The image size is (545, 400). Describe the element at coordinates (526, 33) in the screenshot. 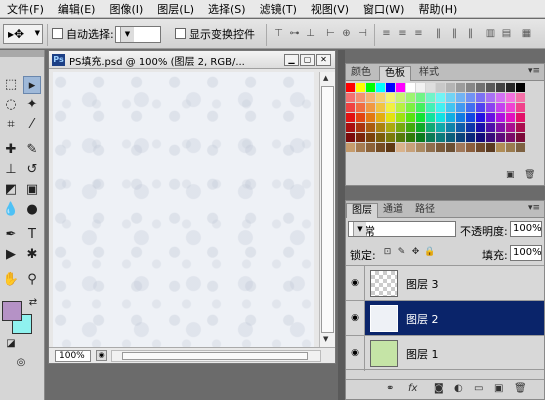

I see `blend-layers-icon: ▦` at that location.